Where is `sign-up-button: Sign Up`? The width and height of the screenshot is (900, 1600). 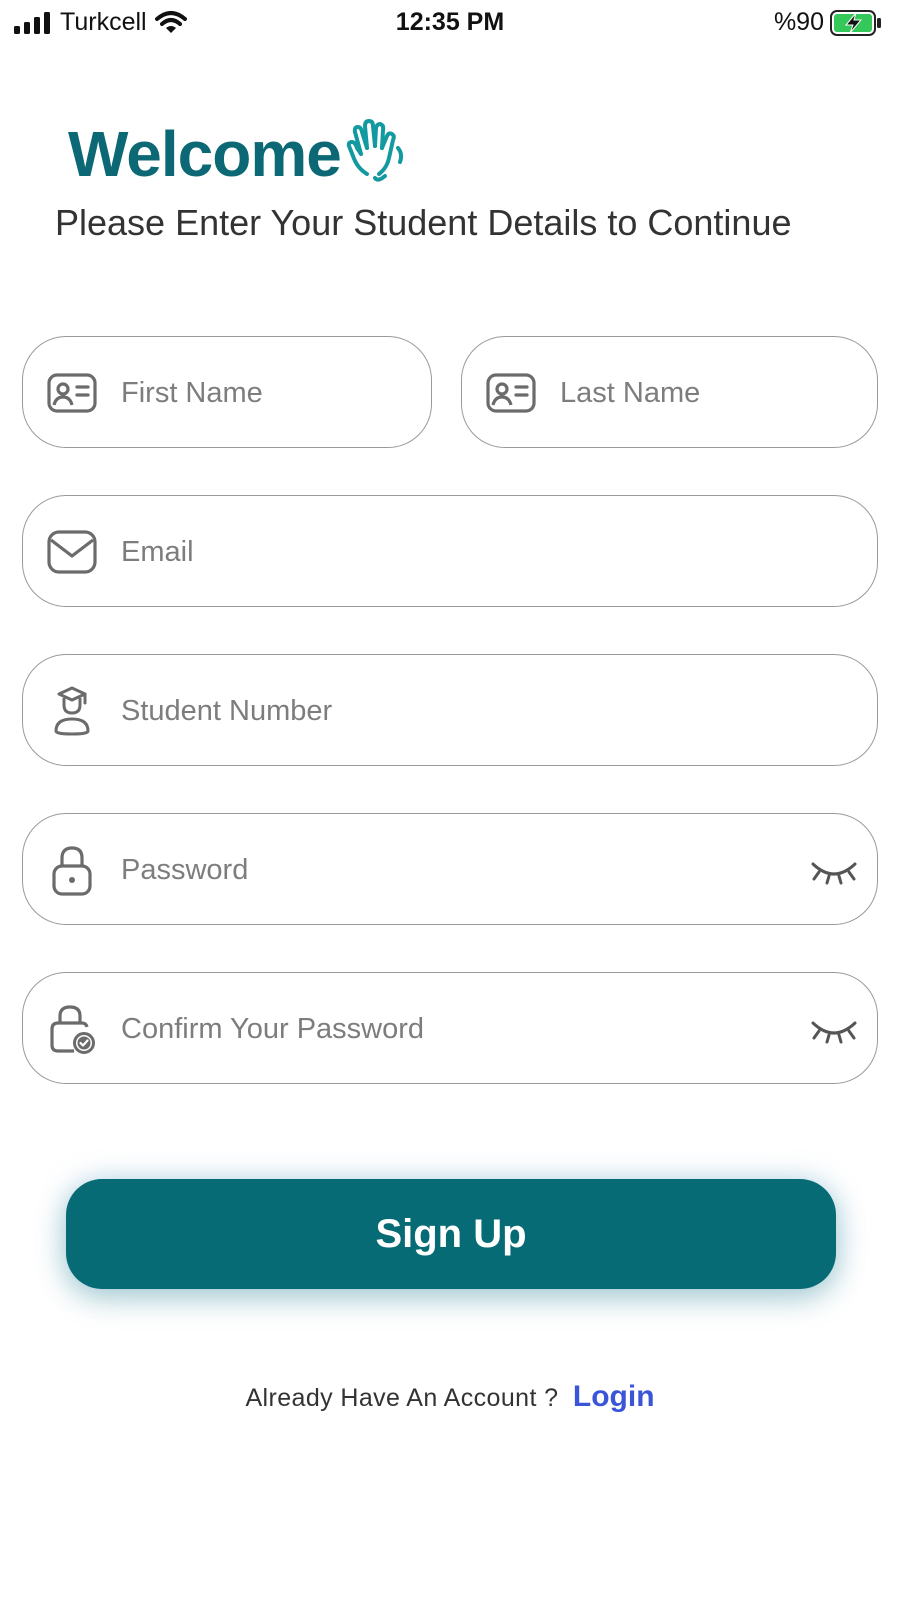 sign-up-button: Sign Up is located at coordinates (451, 1234).